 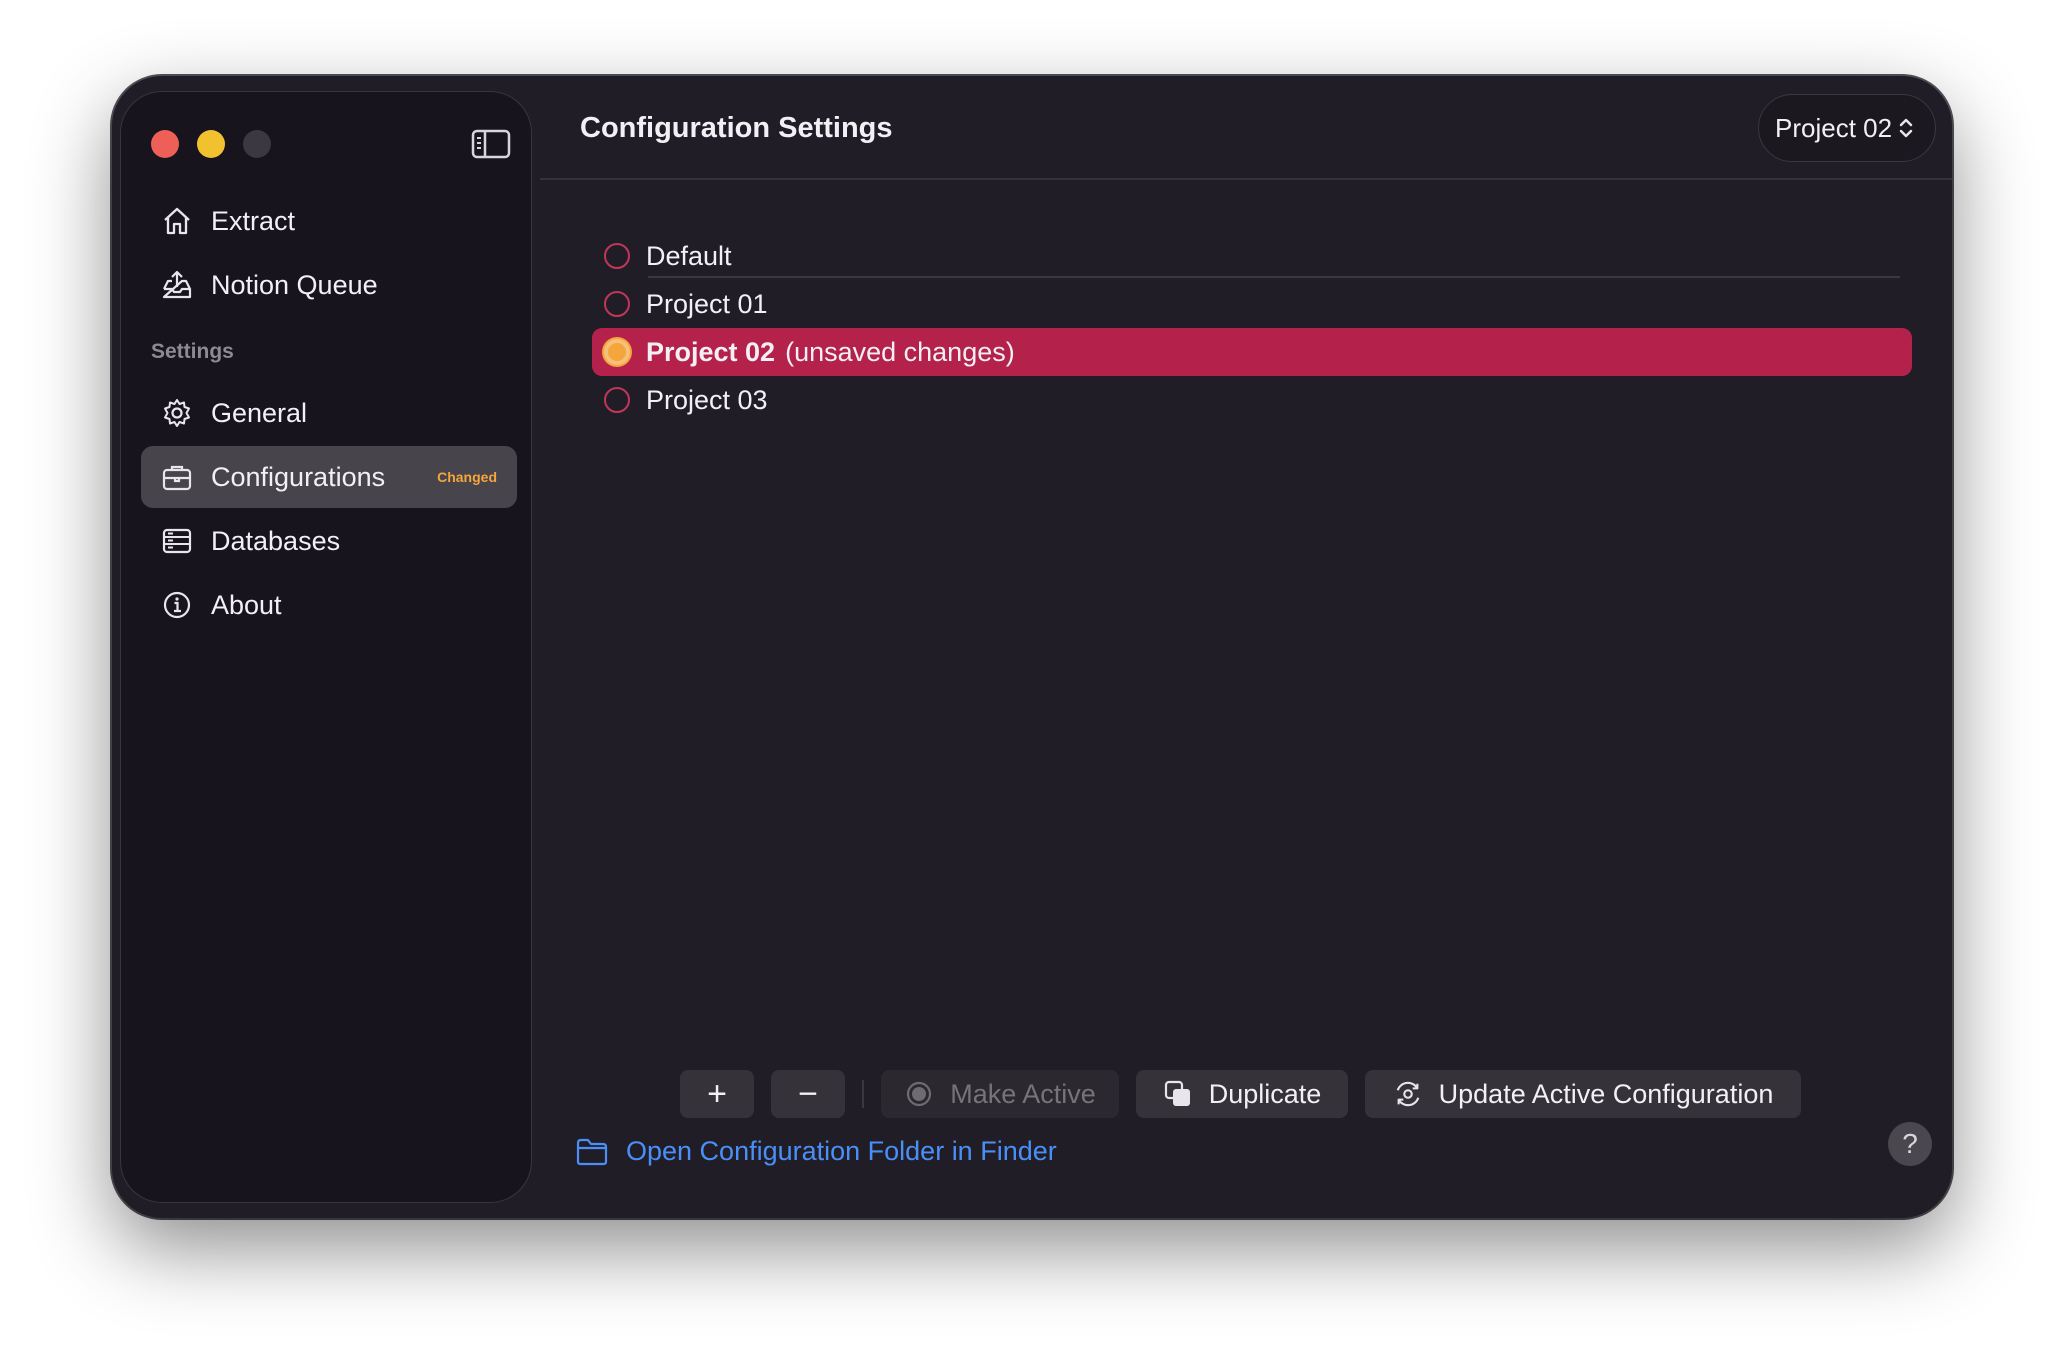 I want to click on sidebar-item-label: About, so click(x=246, y=604).